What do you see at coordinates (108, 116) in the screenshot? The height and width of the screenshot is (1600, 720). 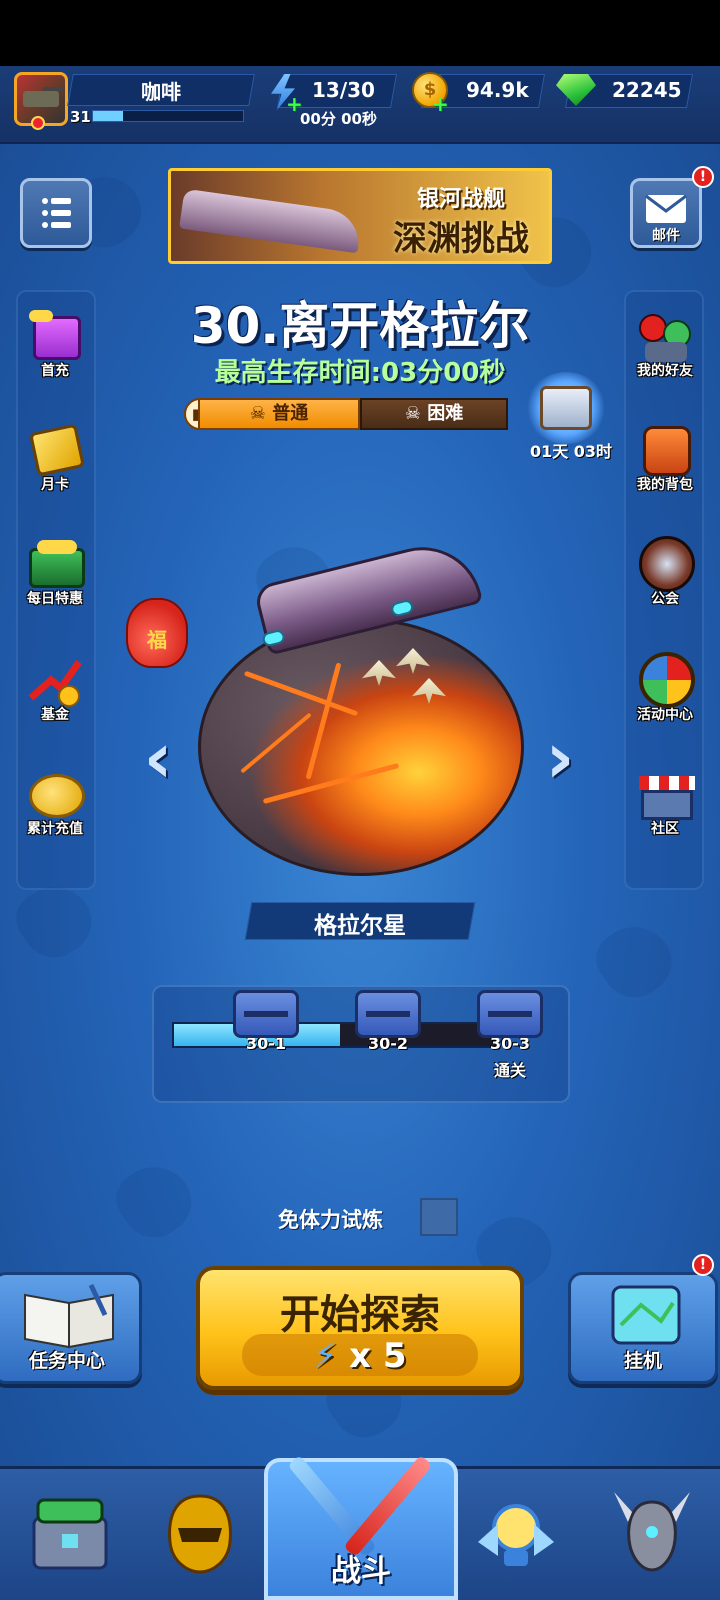 I see `xp-fill` at bounding box center [108, 116].